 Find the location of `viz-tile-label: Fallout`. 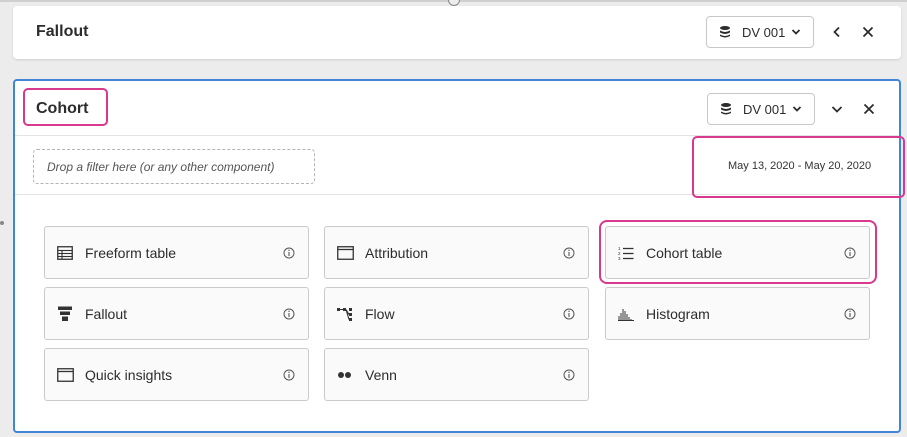

viz-tile-label: Fallout is located at coordinates (106, 313).